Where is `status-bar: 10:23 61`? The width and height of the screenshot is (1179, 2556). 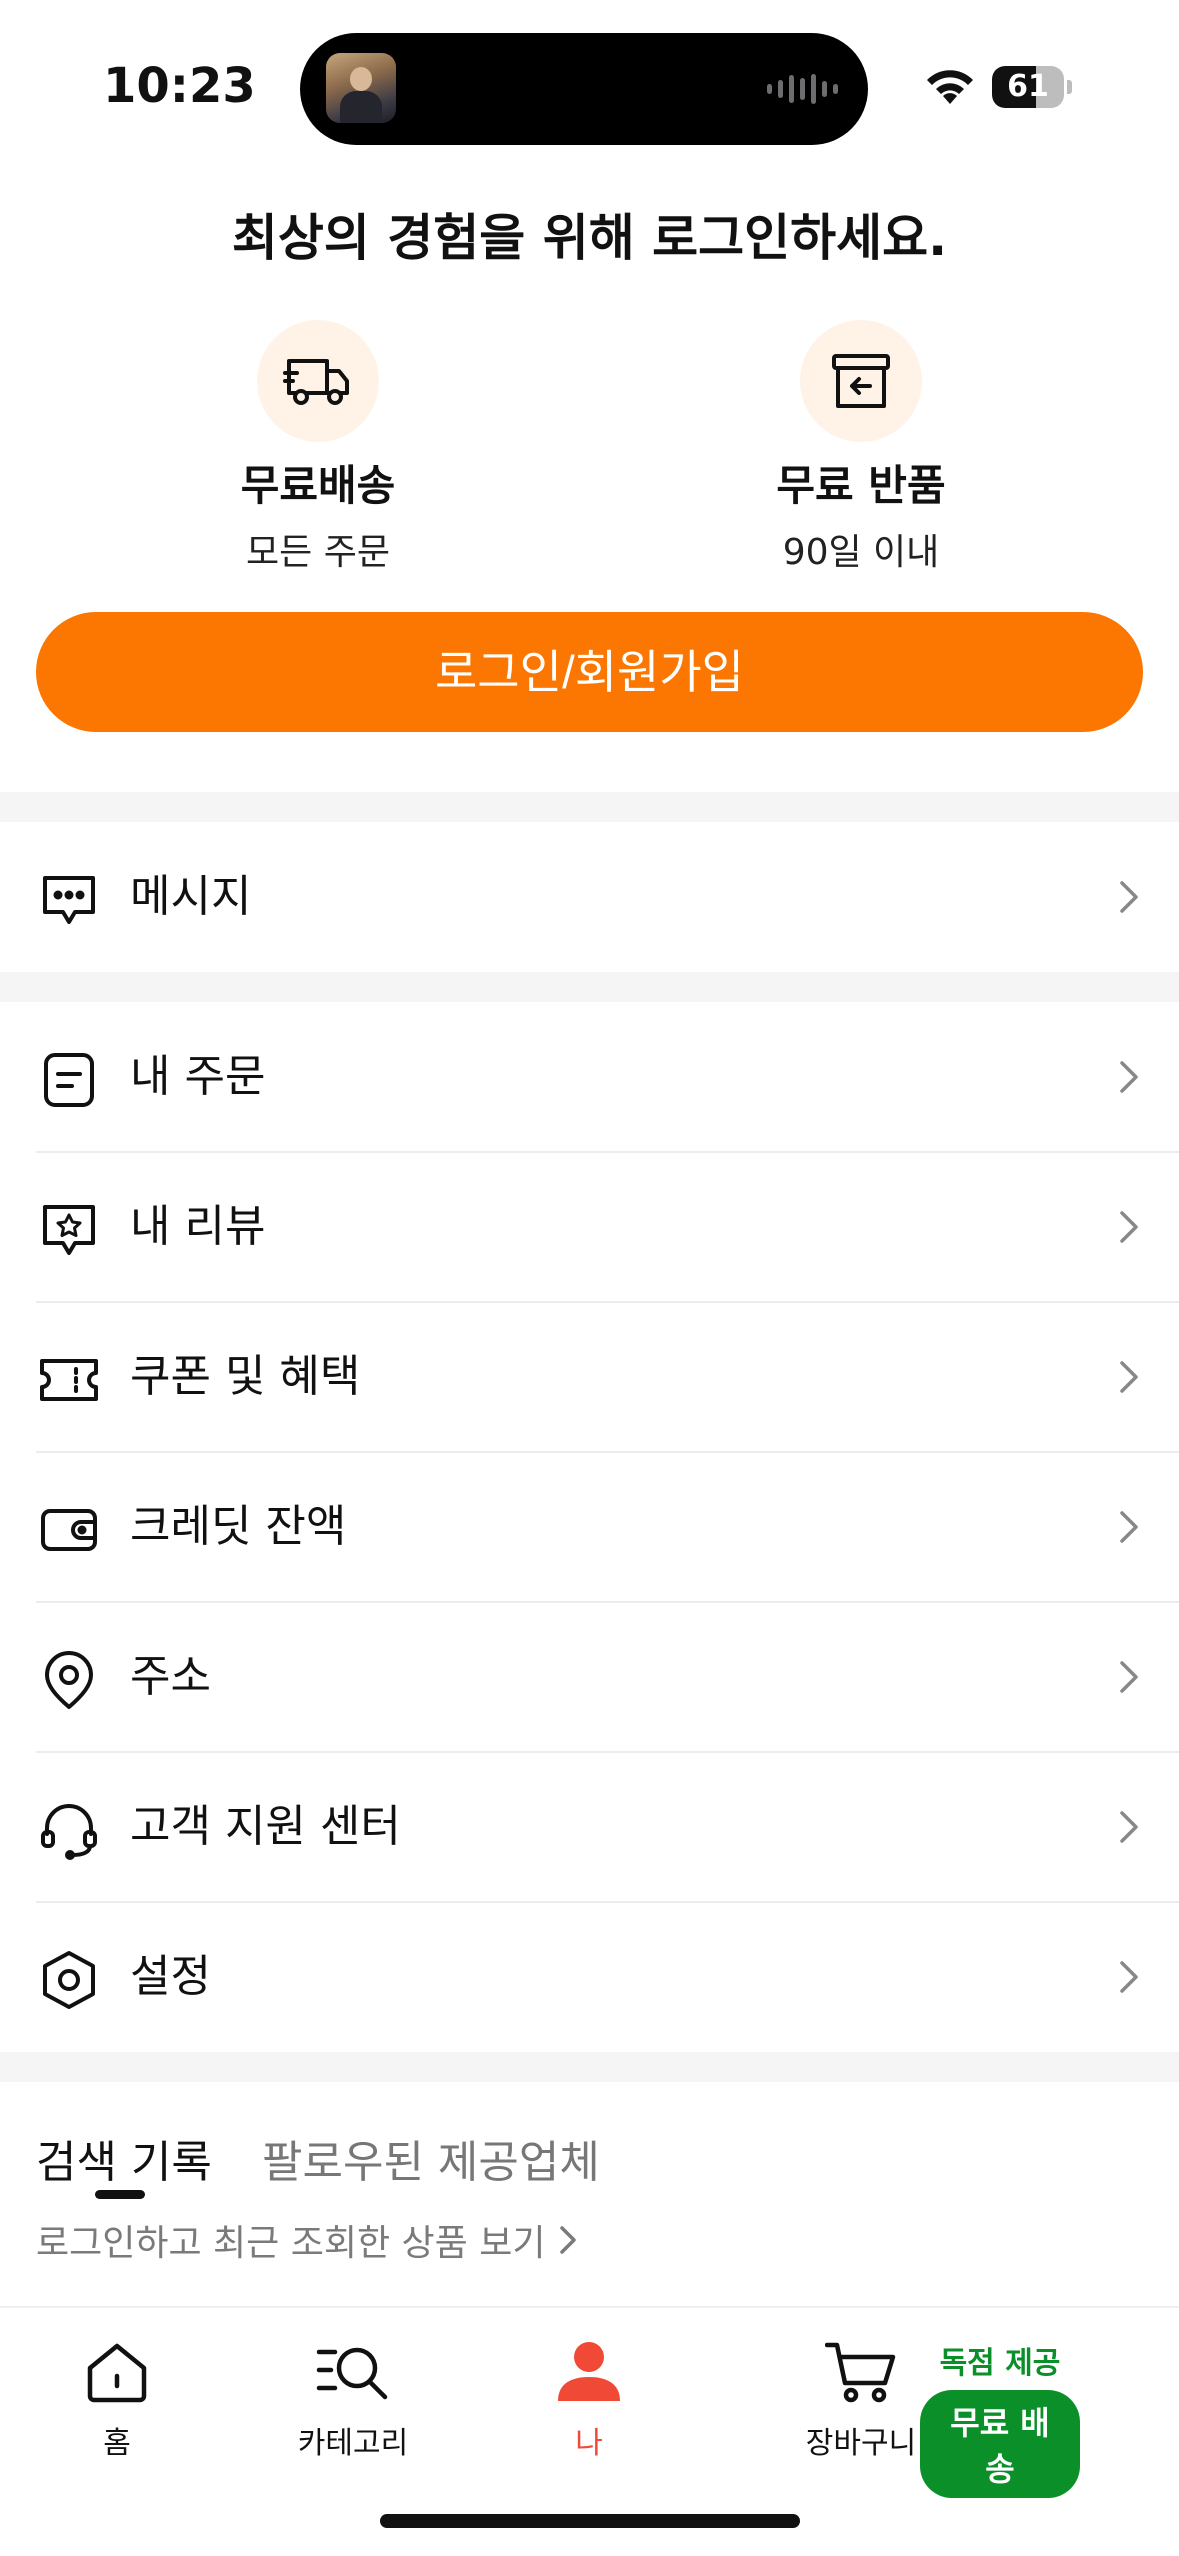
status-bar: 10:23 61 is located at coordinates (589, 85).